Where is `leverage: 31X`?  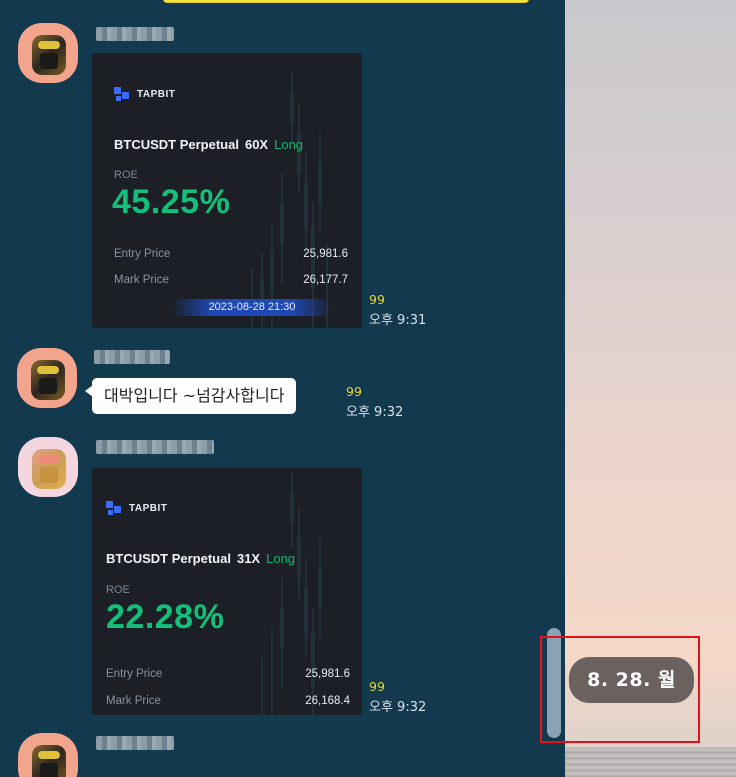 leverage: 31X is located at coordinates (248, 558).